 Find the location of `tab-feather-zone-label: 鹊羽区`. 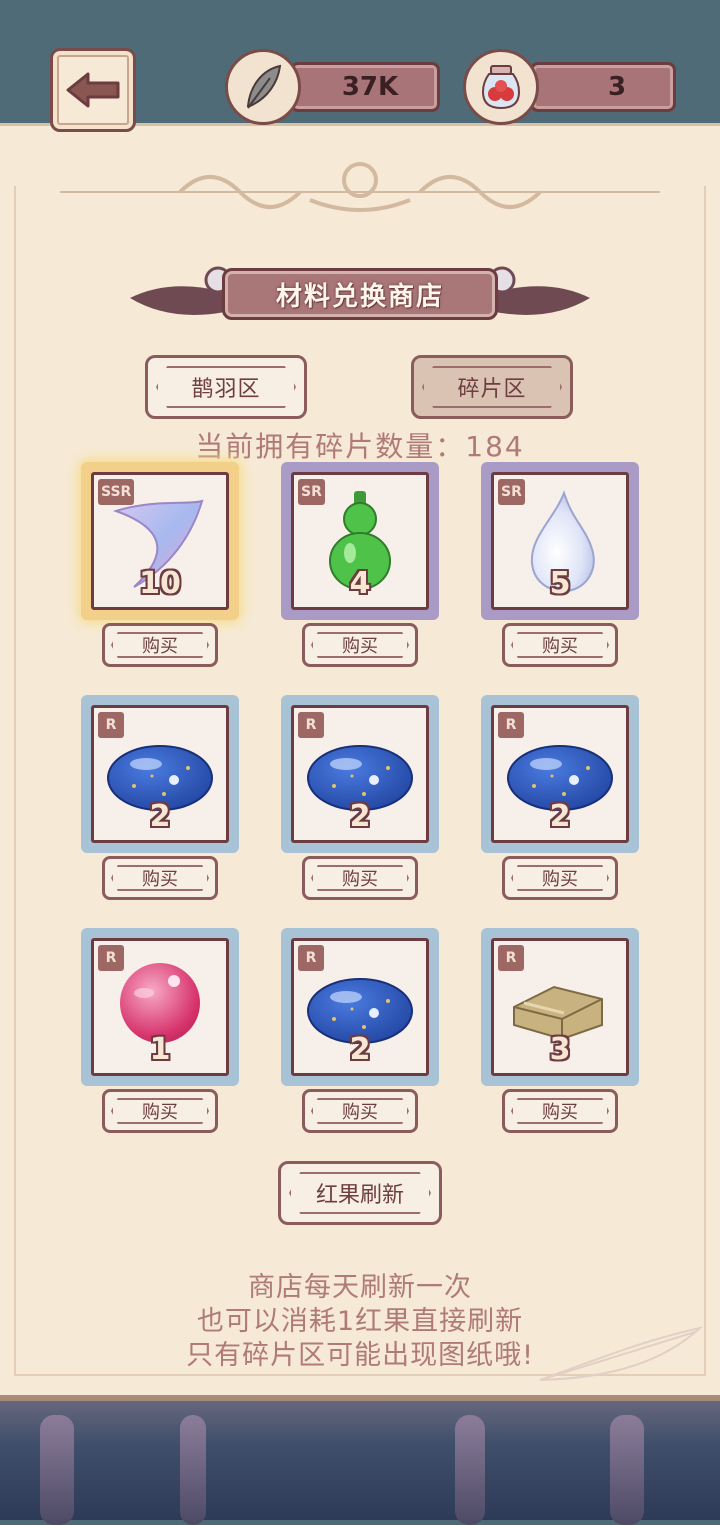

tab-feather-zone-label: 鹊羽区 is located at coordinates (226, 389).